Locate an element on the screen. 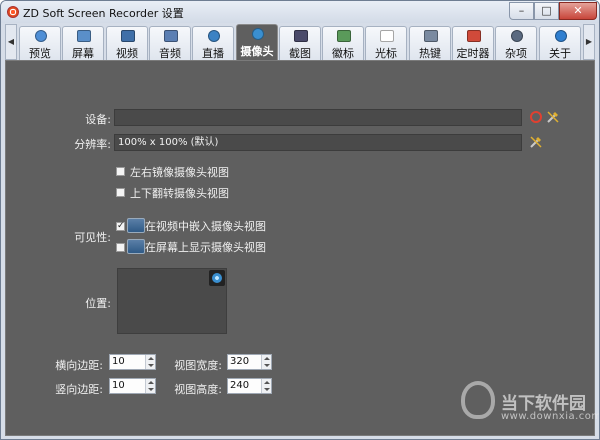 This screenshot has width=600, height=440. tab-7: 截图 is located at coordinates (300, 43).